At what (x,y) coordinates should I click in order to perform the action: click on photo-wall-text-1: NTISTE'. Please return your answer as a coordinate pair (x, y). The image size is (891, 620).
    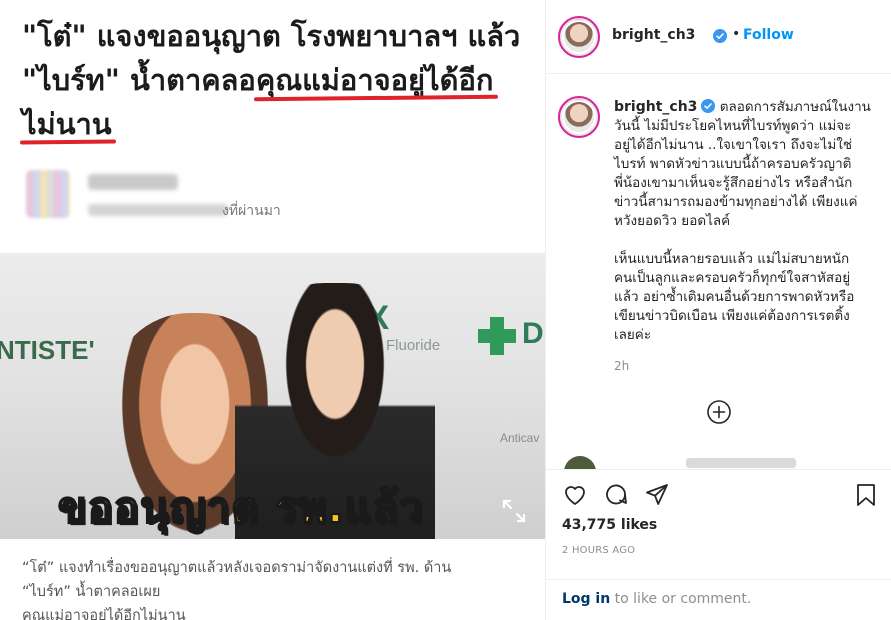
    Looking at the image, I should click on (47, 350).